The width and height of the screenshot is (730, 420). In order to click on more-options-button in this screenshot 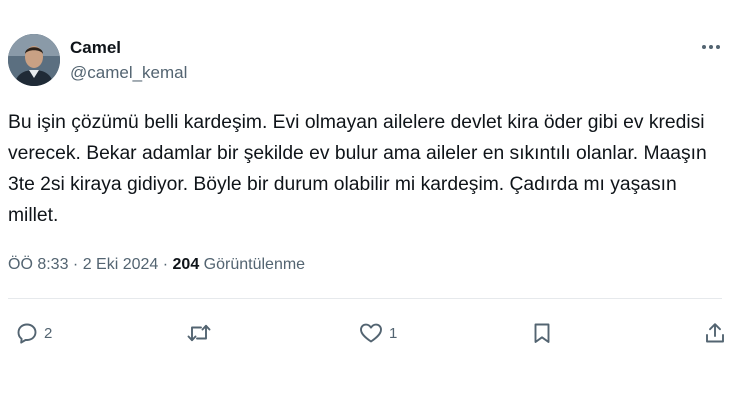, I will do `click(711, 47)`.